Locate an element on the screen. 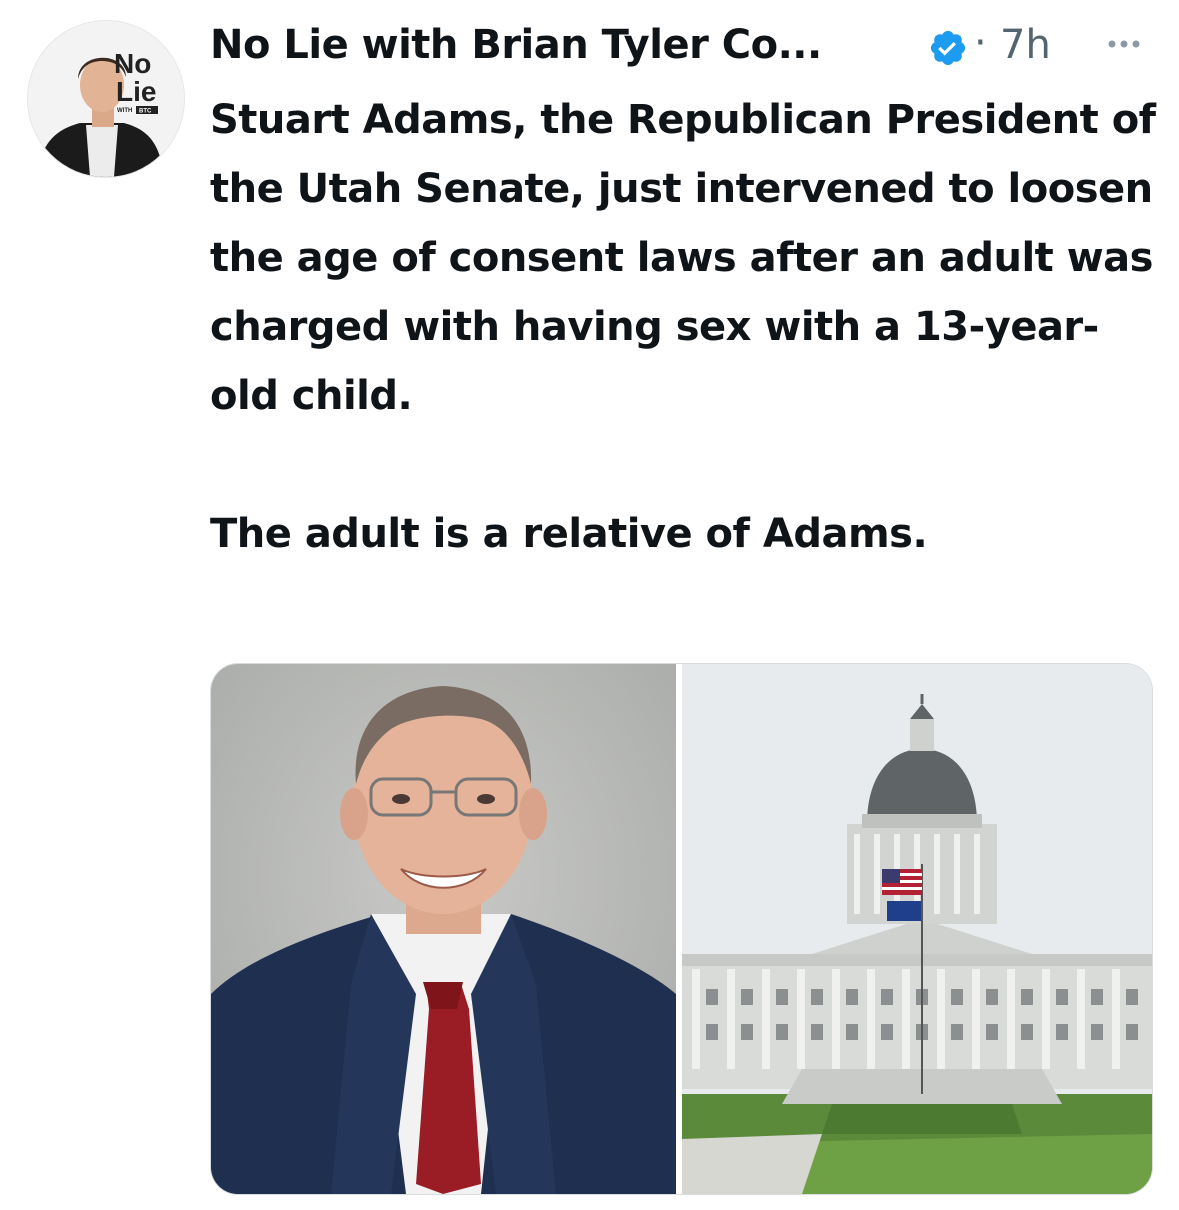 The image size is (1179, 1210). post-header: No Lie with Brian Tyler Co... · 7h is located at coordinates (685, 48).